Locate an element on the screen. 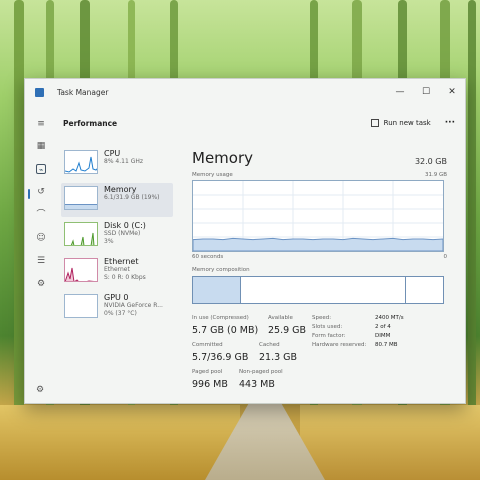 Image resolution: width=480 pixels, height=480 pixels. memory-thumbnail-graph is located at coordinates (81, 198).